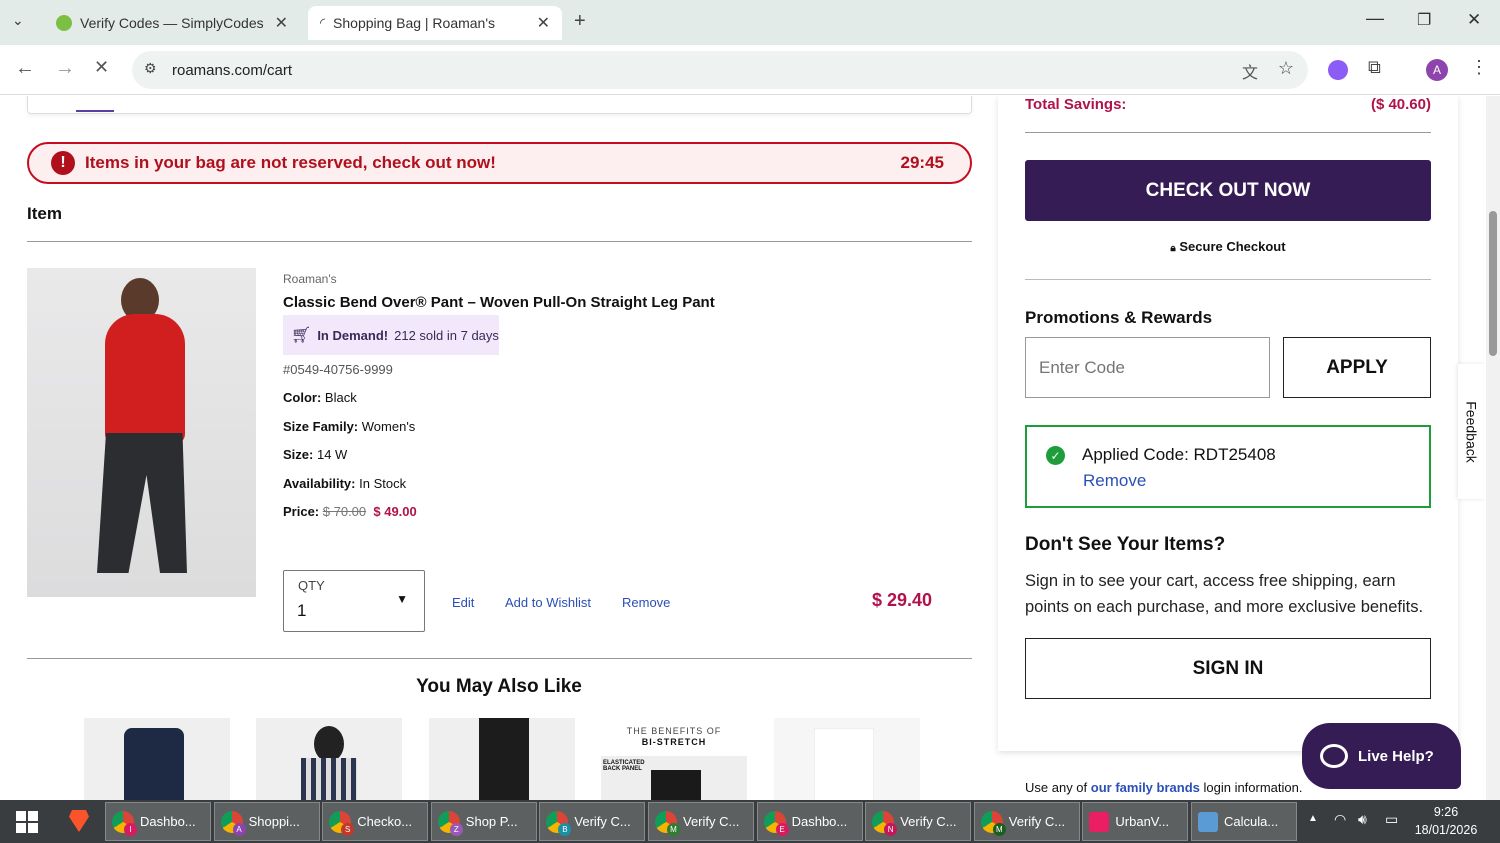  What do you see at coordinates (27, 822) in the screenshot?
I see `windows-start-icon` at bounding box center [27, 822].